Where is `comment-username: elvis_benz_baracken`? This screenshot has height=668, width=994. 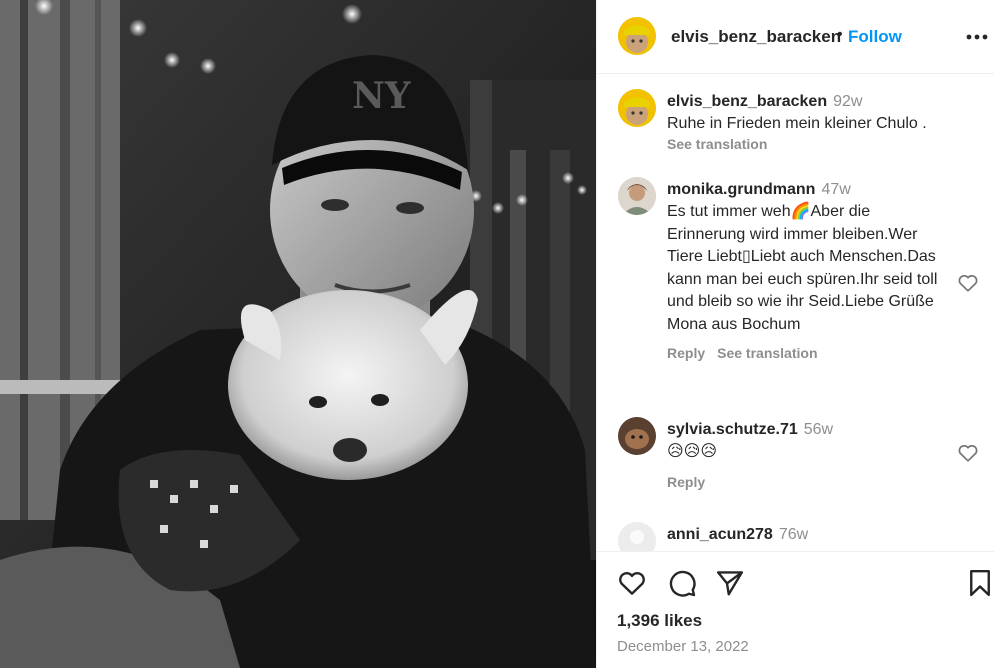 comment-username: elvis_benz_baracken is located at coordinates (747, 101).